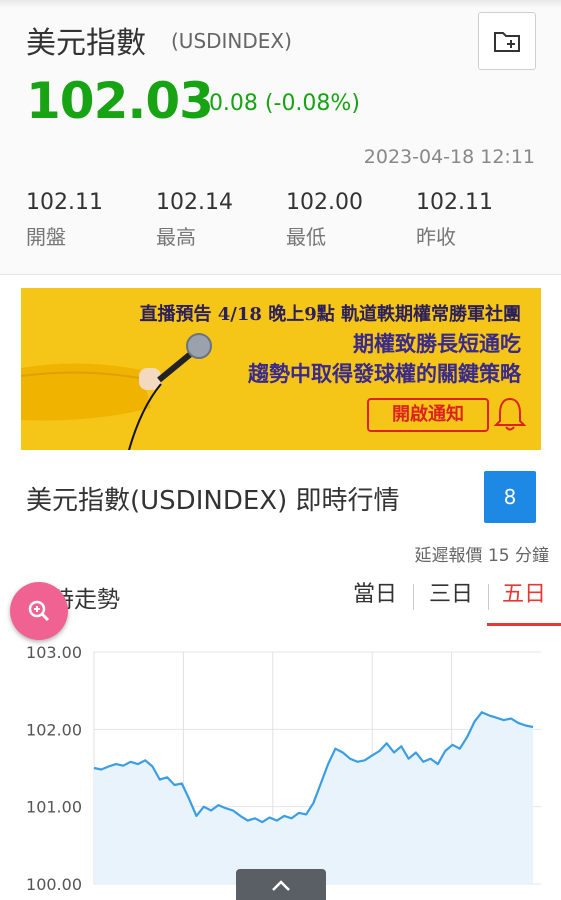  What do you see at coordinates (213, 501) in the screenshot?
I see `section-title: 美元指數(USDINDEX) 即時行情` at bounding box center [213, 501].